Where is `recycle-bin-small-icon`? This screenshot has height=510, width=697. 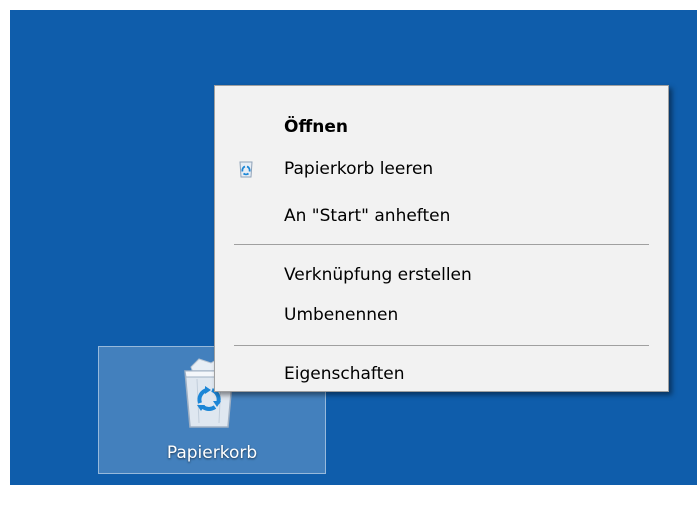
recycle-bin-small-icon is located at coordinates (246, 169).